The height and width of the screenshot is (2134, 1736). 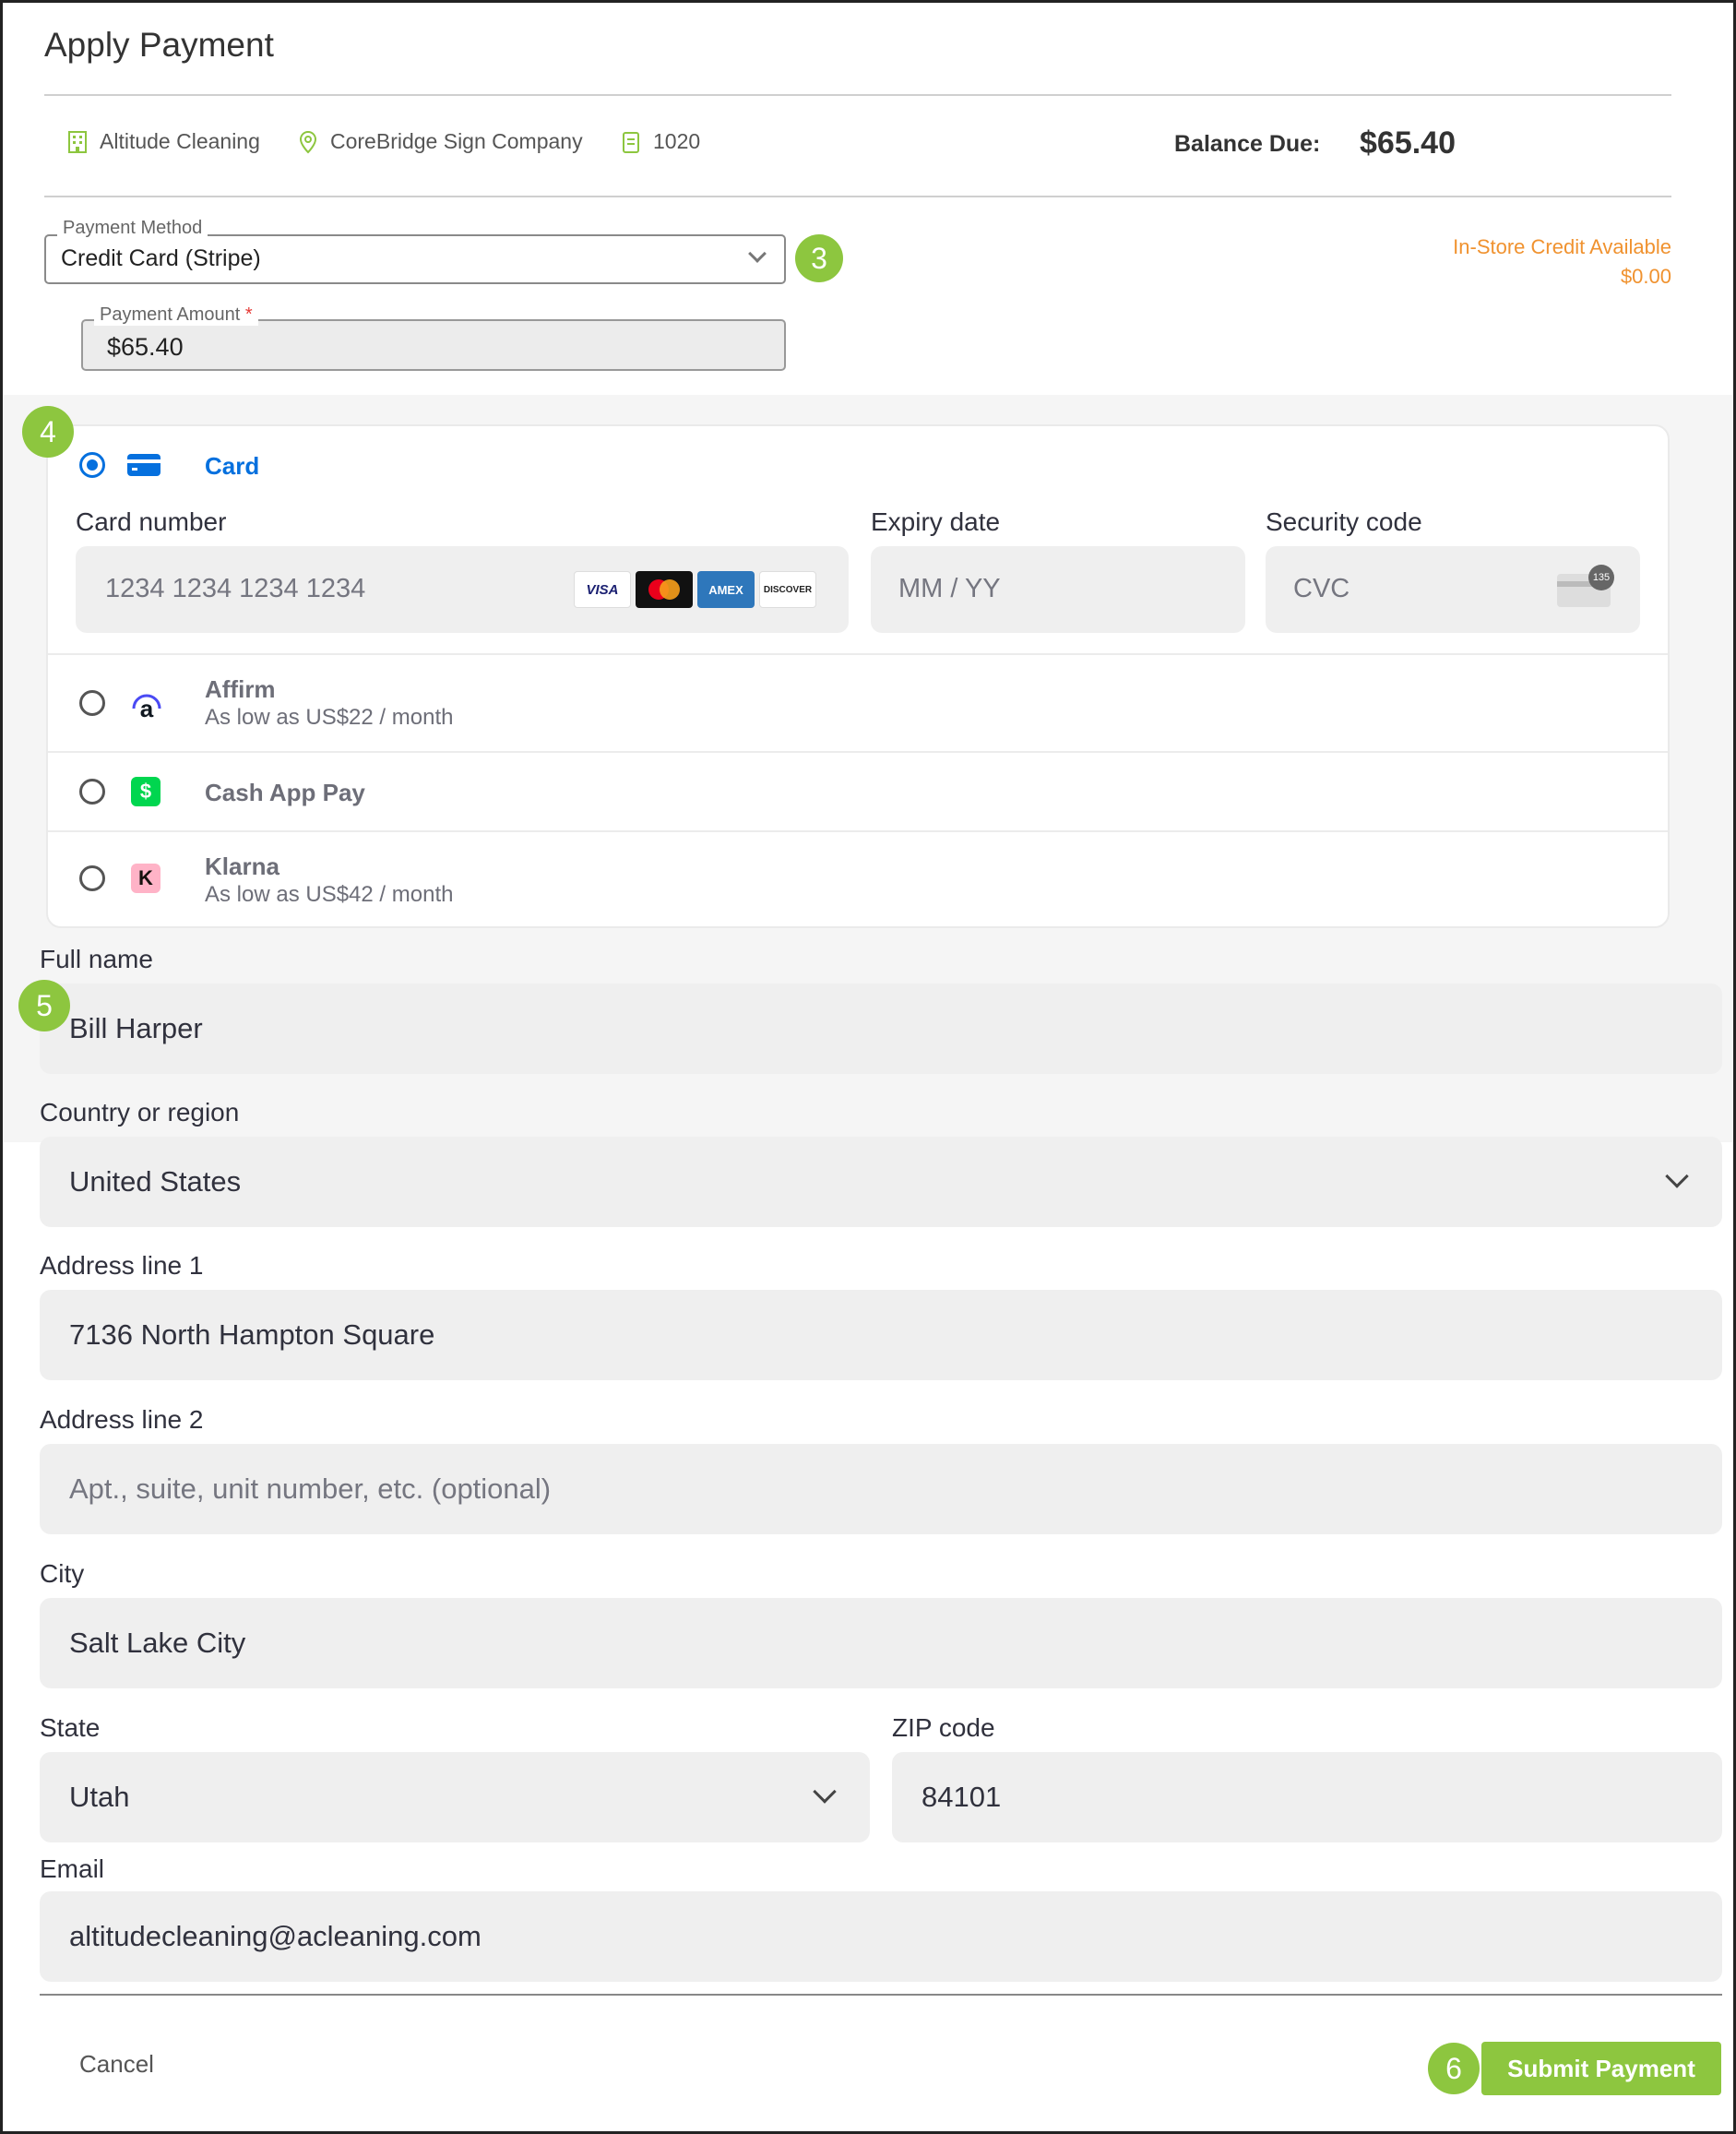 I want to click on order-icon, so click(x=631, y=142).